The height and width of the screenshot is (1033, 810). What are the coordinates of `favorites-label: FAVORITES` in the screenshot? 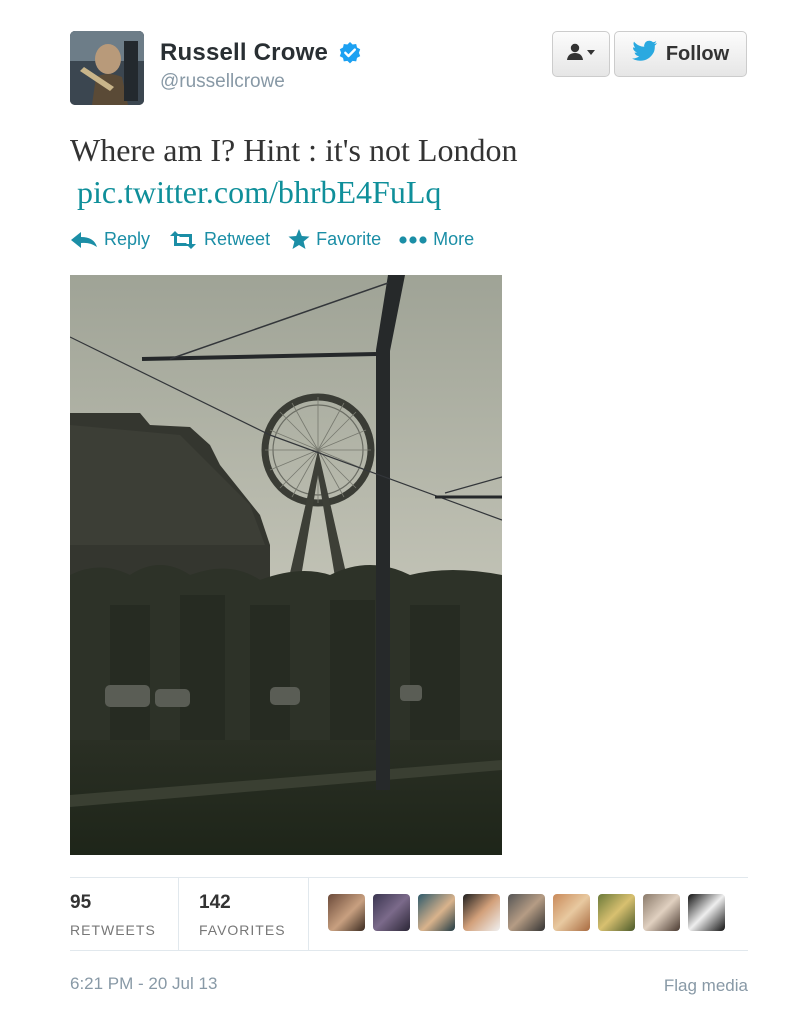 It's located at (242, 930).